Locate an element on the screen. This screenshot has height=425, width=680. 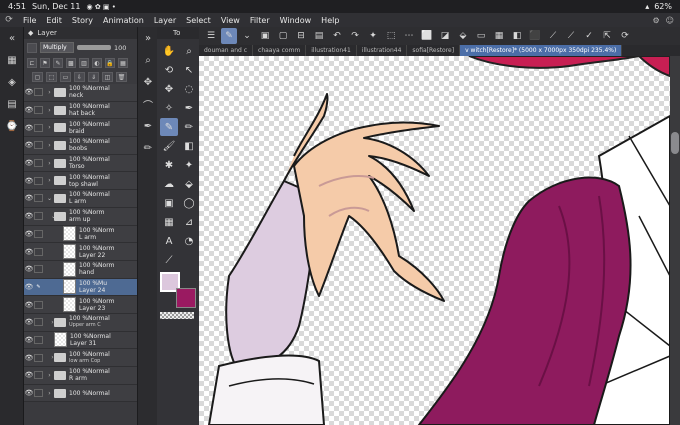
reference-icon: ⚑ is located at coordinates (45, 63).